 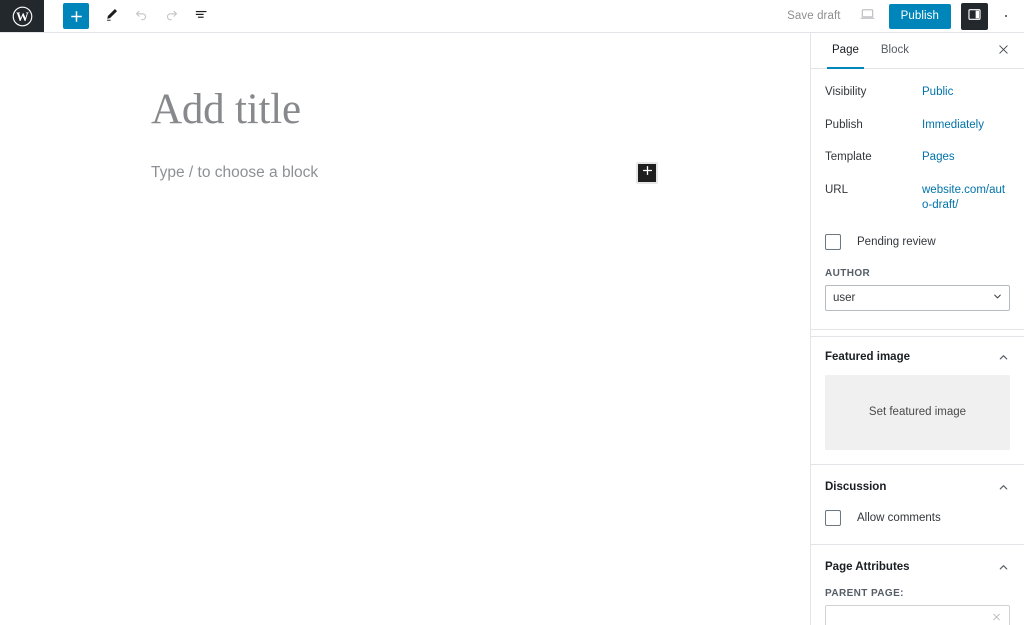 I want to click on visibility-label: Visibility, so click(x=846, y=92).